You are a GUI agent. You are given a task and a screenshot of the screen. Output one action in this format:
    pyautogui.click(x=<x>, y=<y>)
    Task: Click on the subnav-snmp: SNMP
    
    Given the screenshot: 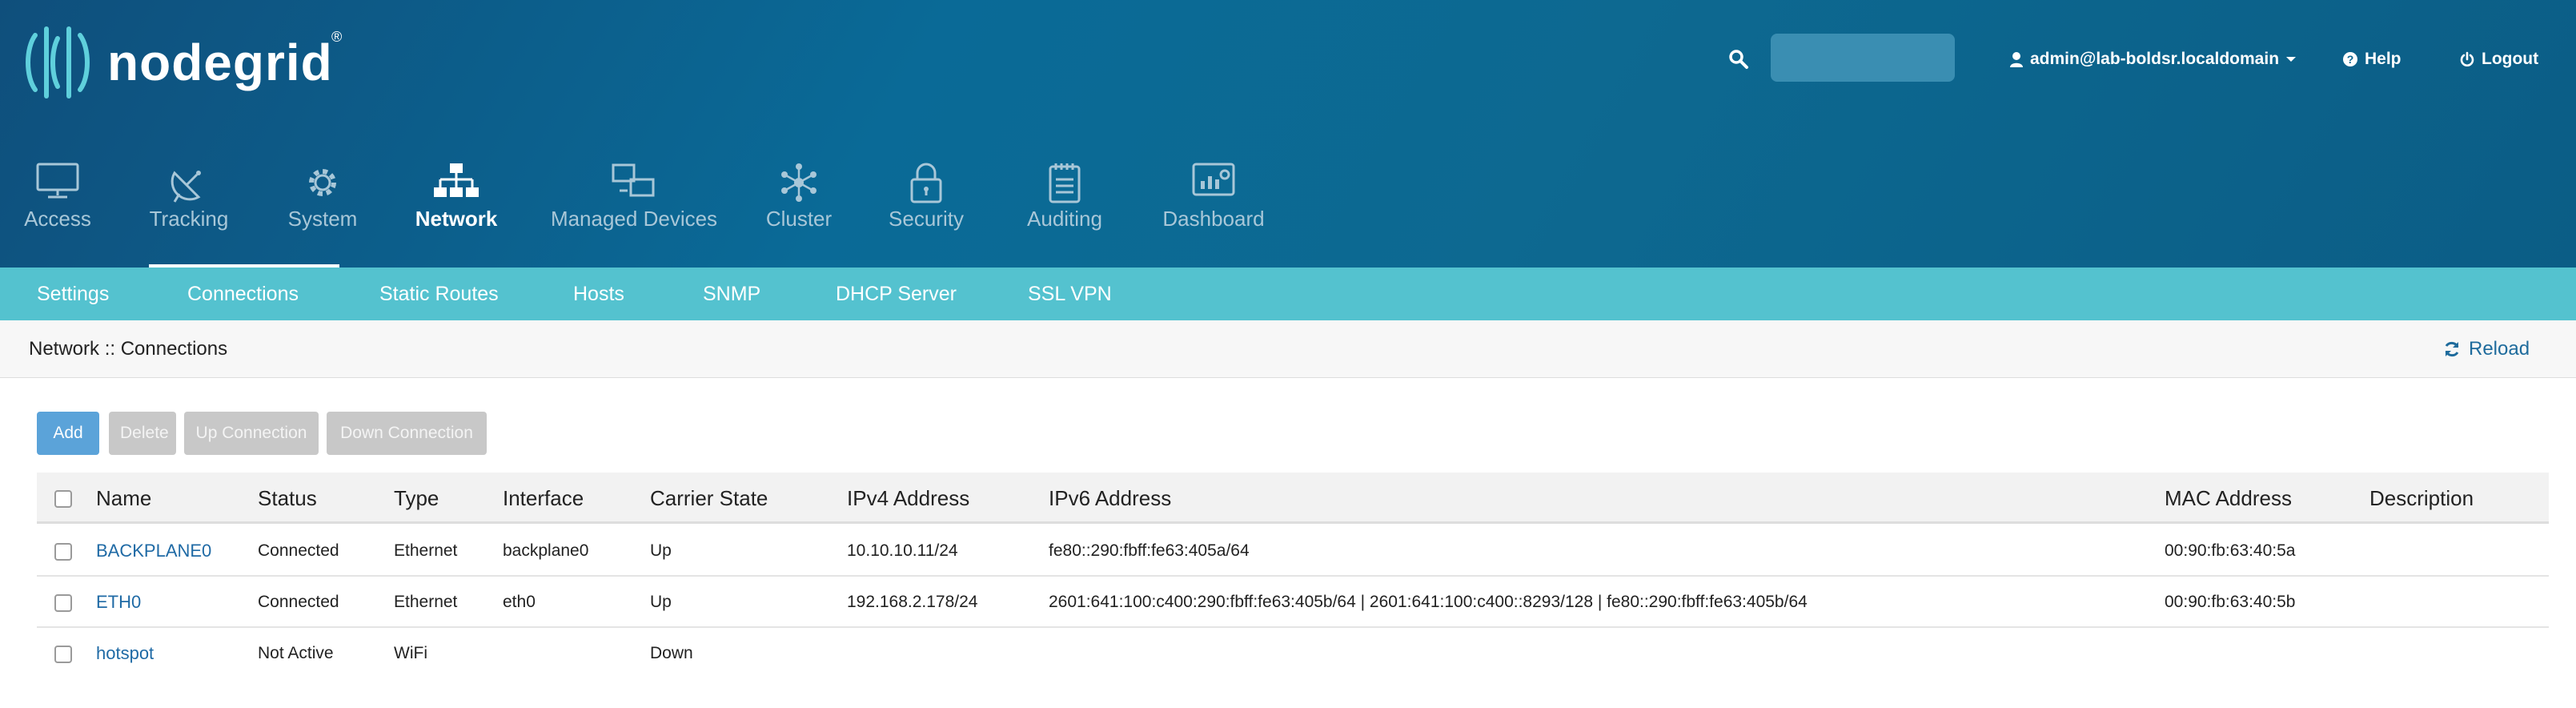 What is the action you would take?
    pyautogui.click(x=732, y=294)
    